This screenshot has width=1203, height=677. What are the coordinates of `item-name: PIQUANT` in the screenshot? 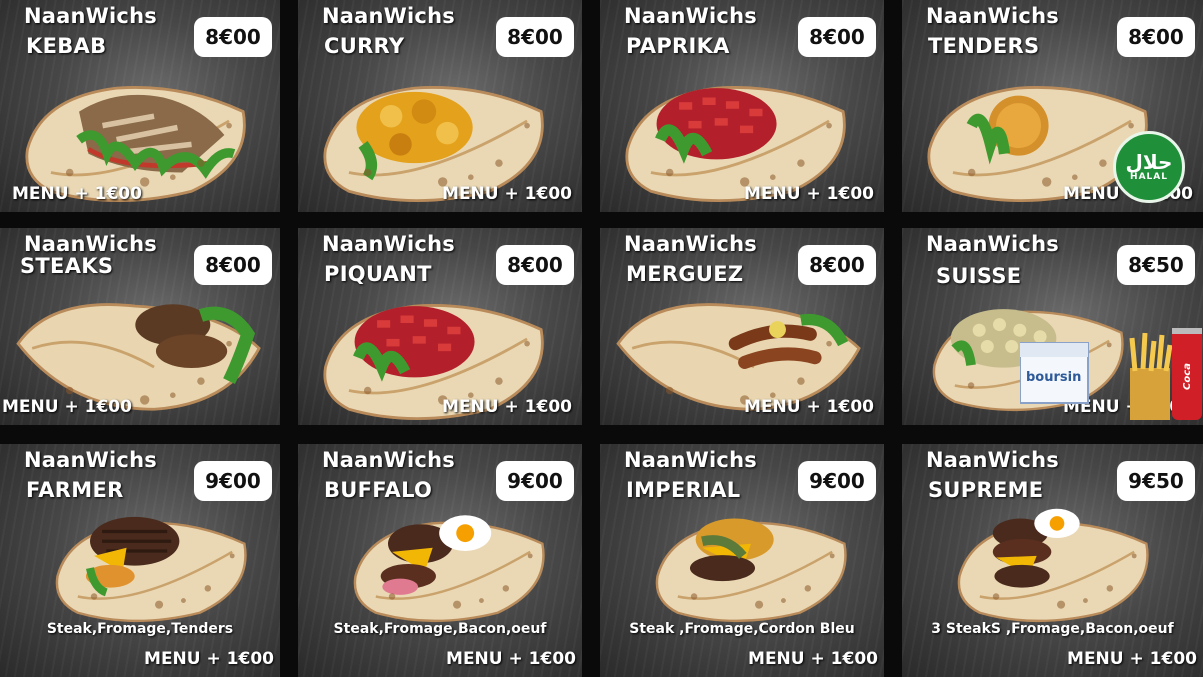 It's located at (378, 274).